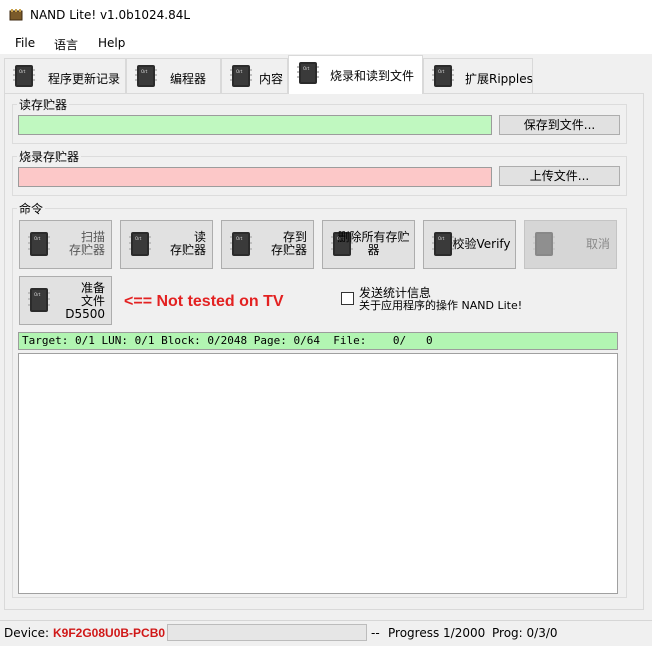 This screenshot has width=652, height=646. I want to click on read-progress-bar, so click(255, 125).